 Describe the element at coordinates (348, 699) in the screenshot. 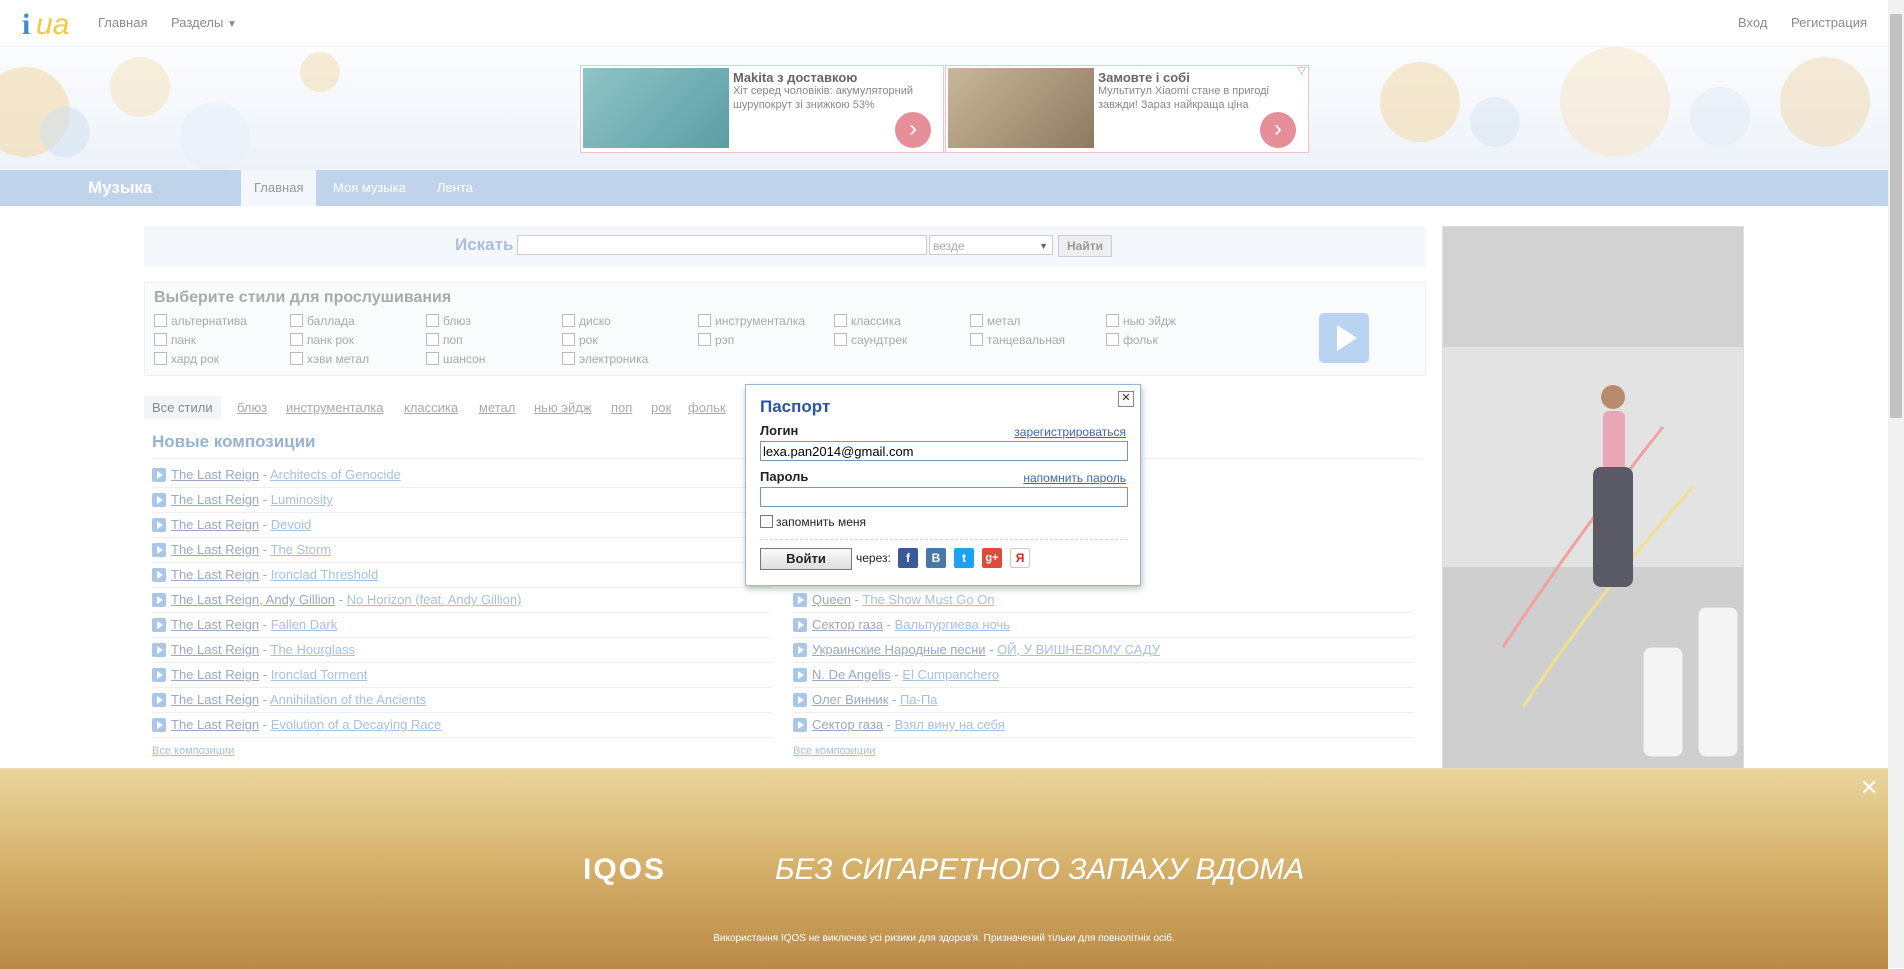

I see `track-title: Annihilation of the Ancients` at that location.